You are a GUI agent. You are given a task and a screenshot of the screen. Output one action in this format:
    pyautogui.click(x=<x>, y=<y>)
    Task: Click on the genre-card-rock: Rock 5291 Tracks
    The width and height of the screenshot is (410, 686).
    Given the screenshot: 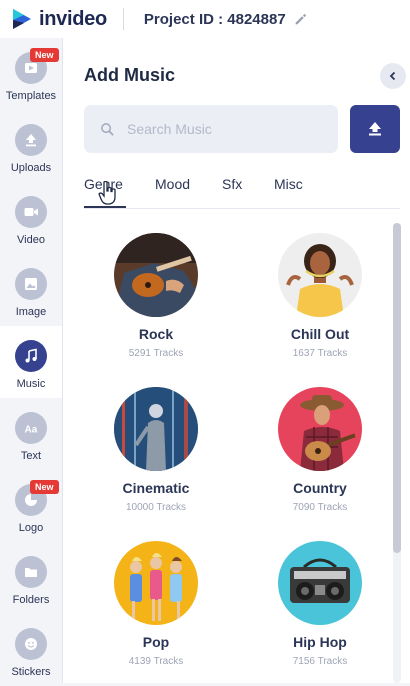 What is the action you would take?
    pyautogui.click(x=156, y=308)
    